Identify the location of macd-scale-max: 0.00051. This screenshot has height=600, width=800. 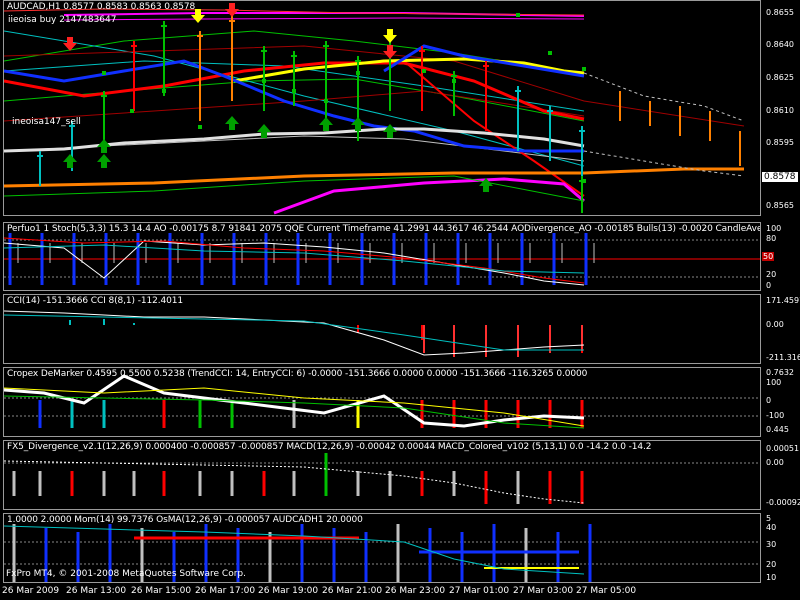
(783, 448).